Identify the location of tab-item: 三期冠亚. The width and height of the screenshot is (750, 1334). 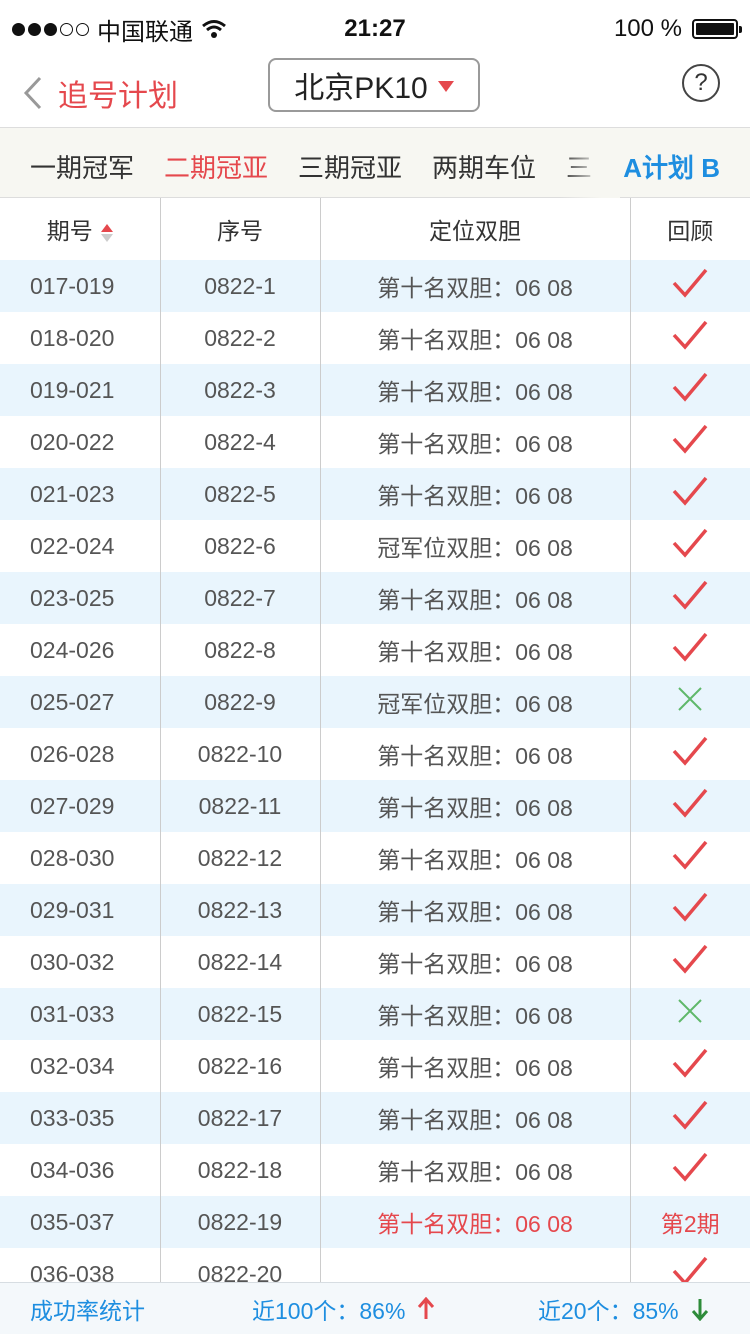
(350, 166).